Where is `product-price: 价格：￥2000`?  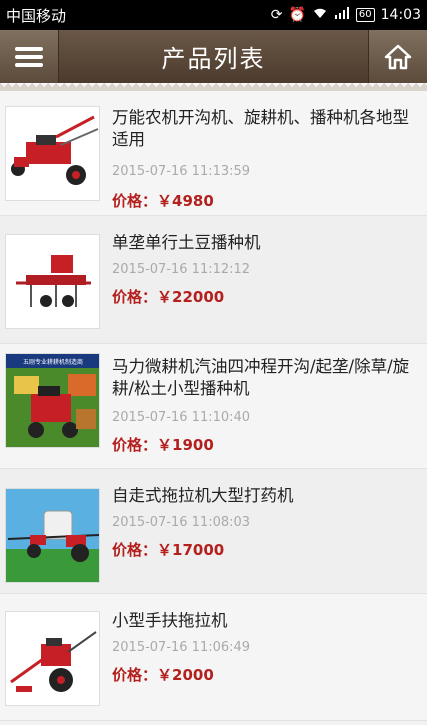 product-price: 价格：￥2000 is located at coordinates (163, 674).